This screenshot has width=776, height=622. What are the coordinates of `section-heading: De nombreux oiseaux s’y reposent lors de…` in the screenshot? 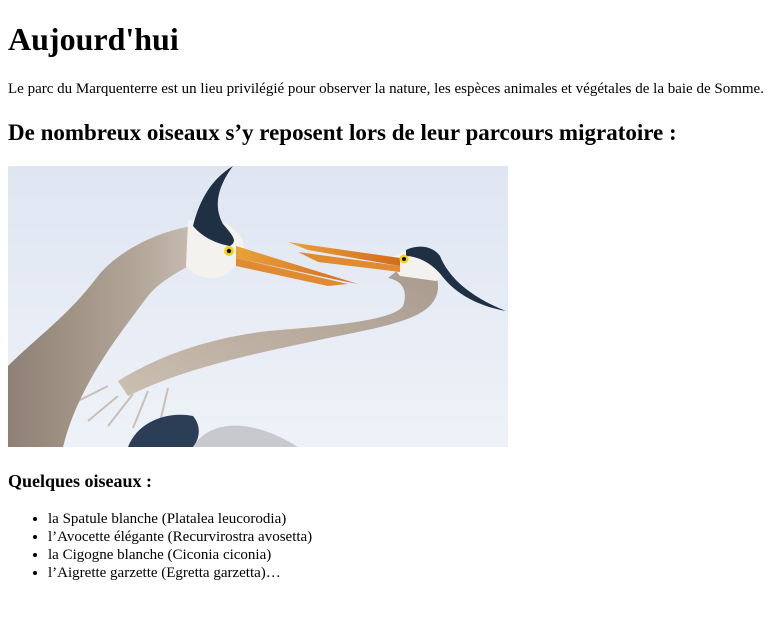 It's located at (342, 132).